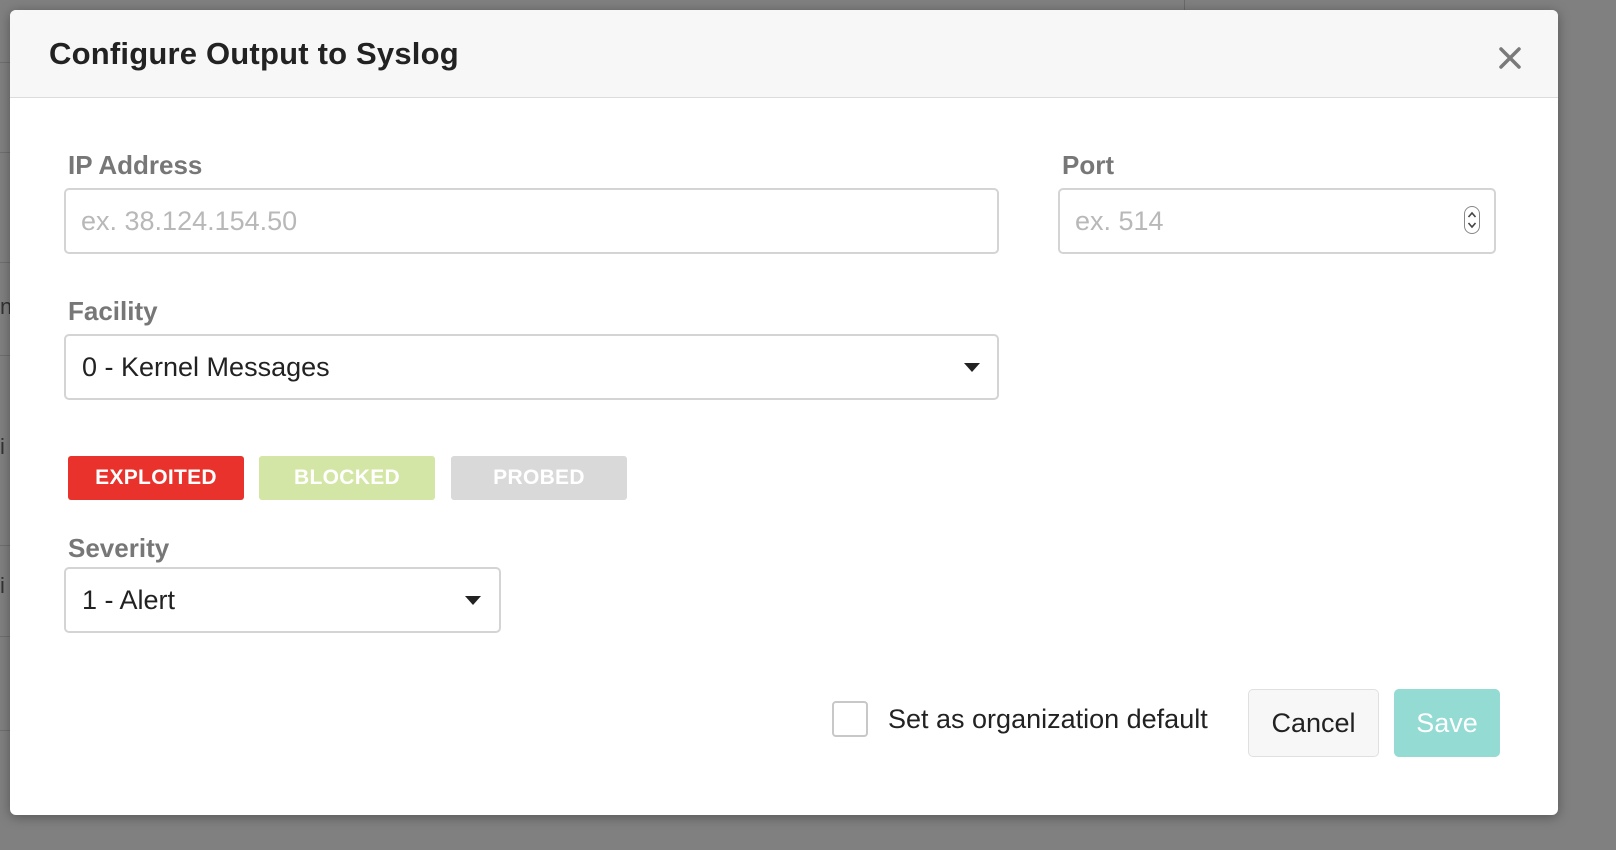 The height and width of the screenshot is (850, 1616). What do you see at coordinates (135, 165) in the screenshot?
I see `ip-address-label: IP Address` at bounding box center [135, 165].